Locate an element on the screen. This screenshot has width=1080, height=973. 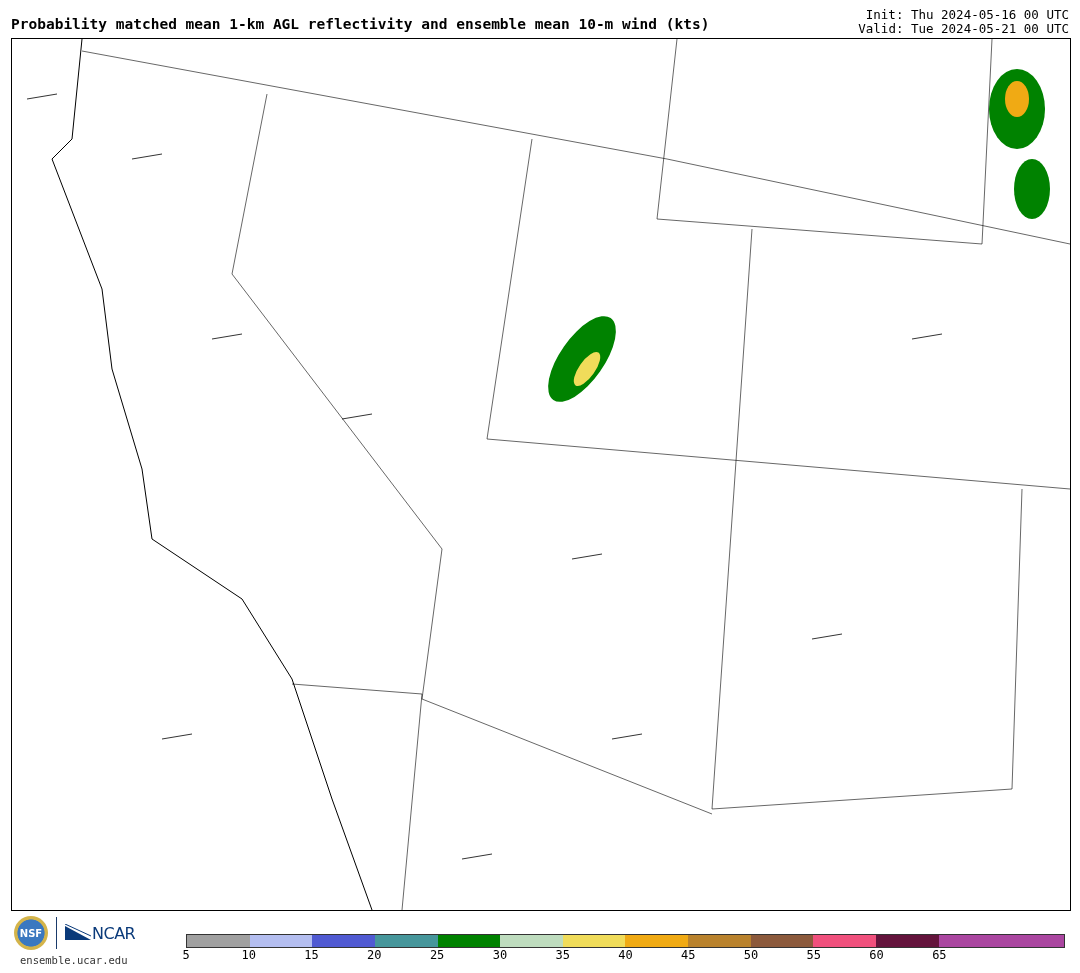
wordmark-logo: NCAR is located at coordinates (100, 933).